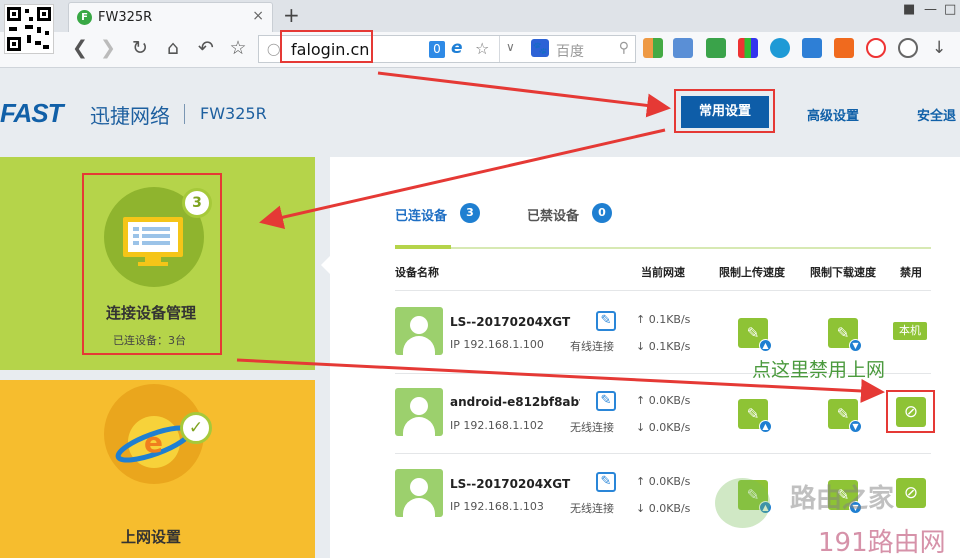 This screenshot has width=960, height=558. I want to click on blocked-count-badge: 0, so click(602, 213).